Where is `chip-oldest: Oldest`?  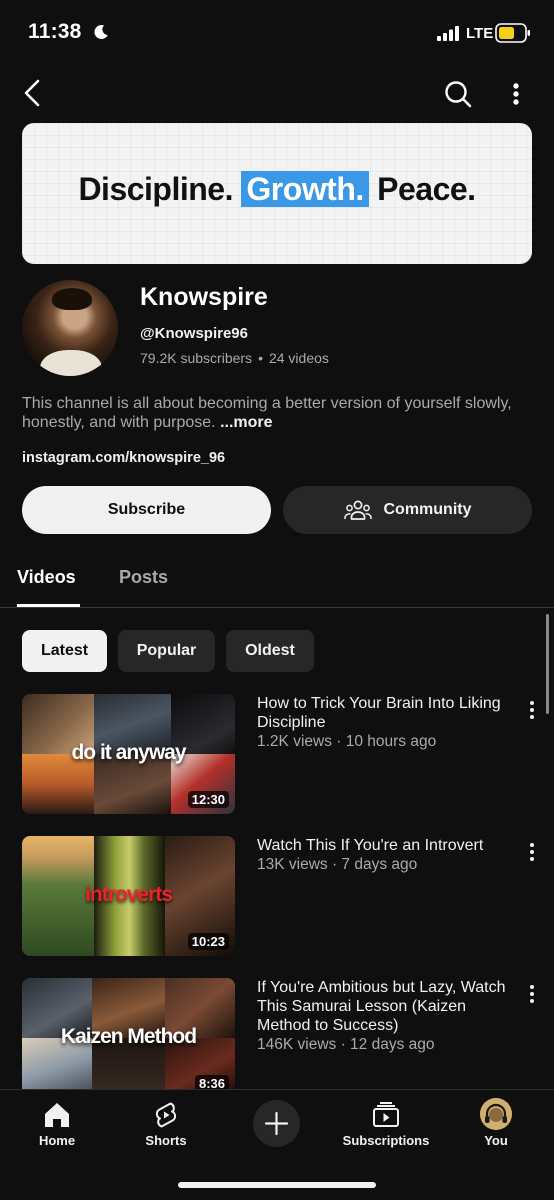
chip-oldest: Oldest is located at coordinates (270, 651).